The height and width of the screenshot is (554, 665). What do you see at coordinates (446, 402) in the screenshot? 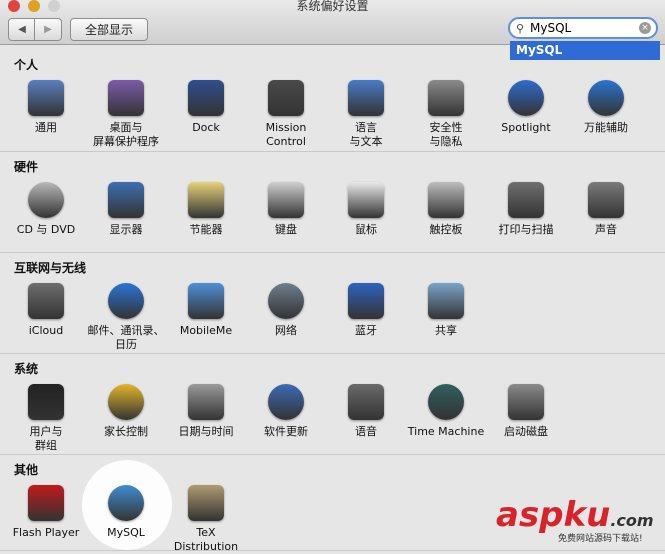
I see `time-machine-icon` at bounding box center [446, 402].